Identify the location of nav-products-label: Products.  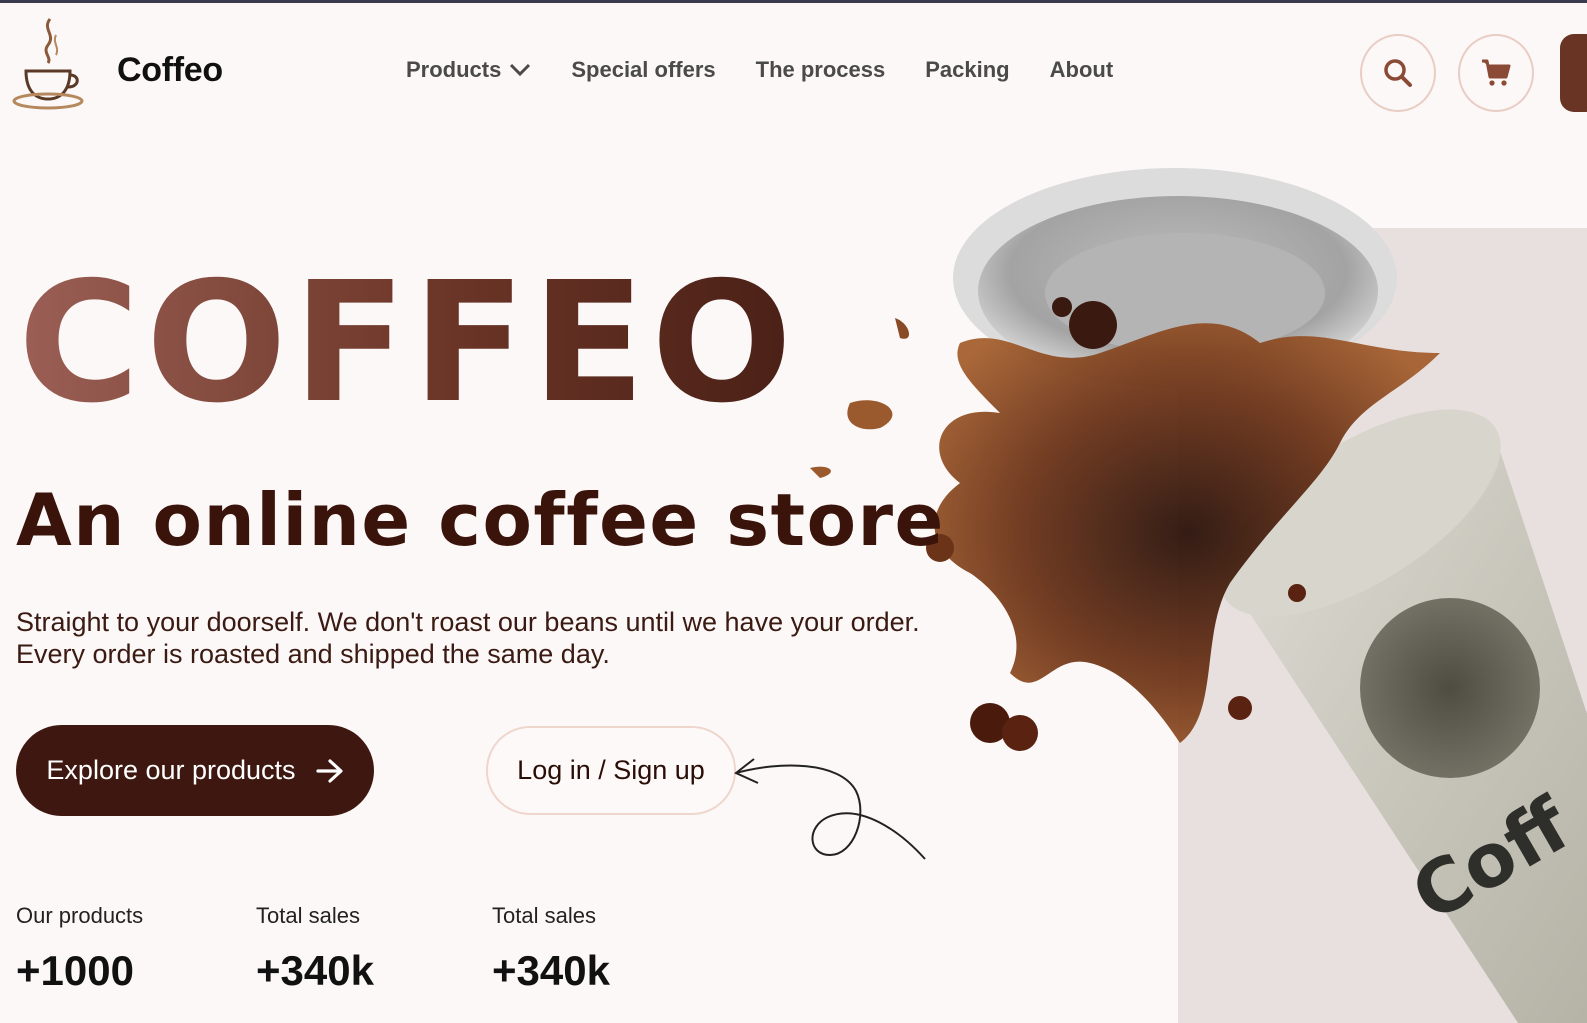
(454, 69).